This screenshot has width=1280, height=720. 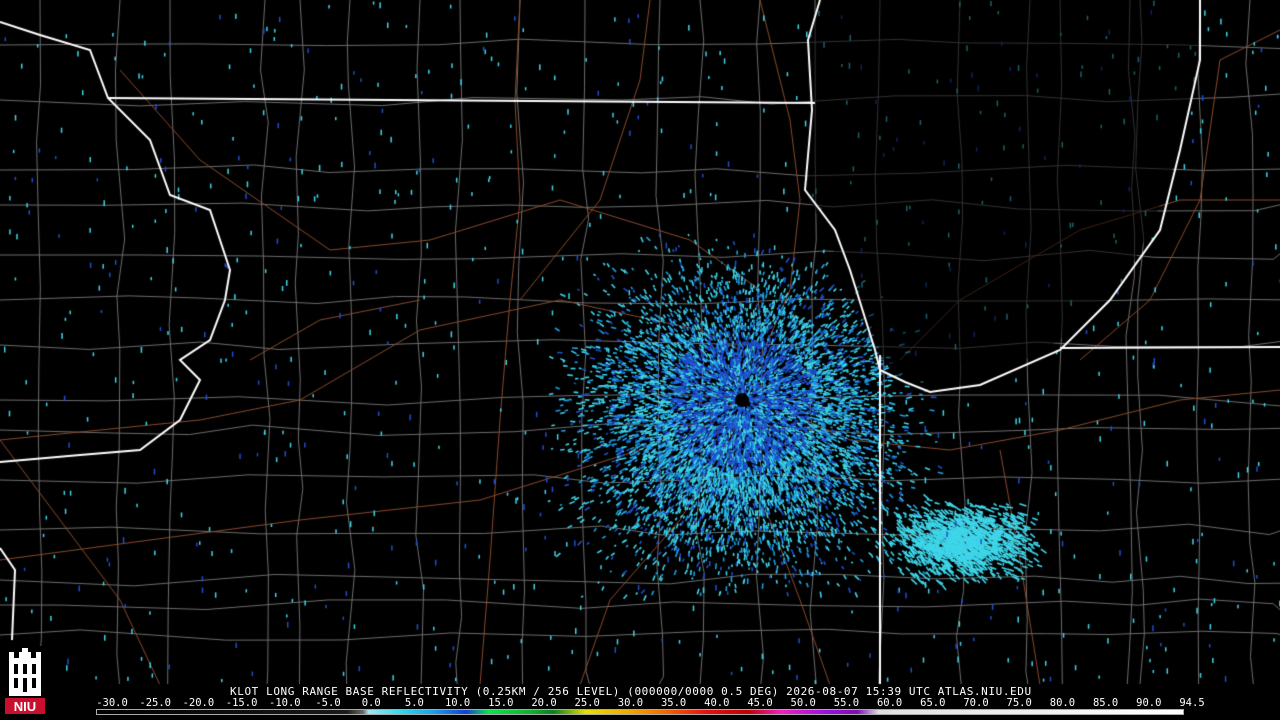 I want to click on legend-label: -5.0, so click(x=328, y=703).